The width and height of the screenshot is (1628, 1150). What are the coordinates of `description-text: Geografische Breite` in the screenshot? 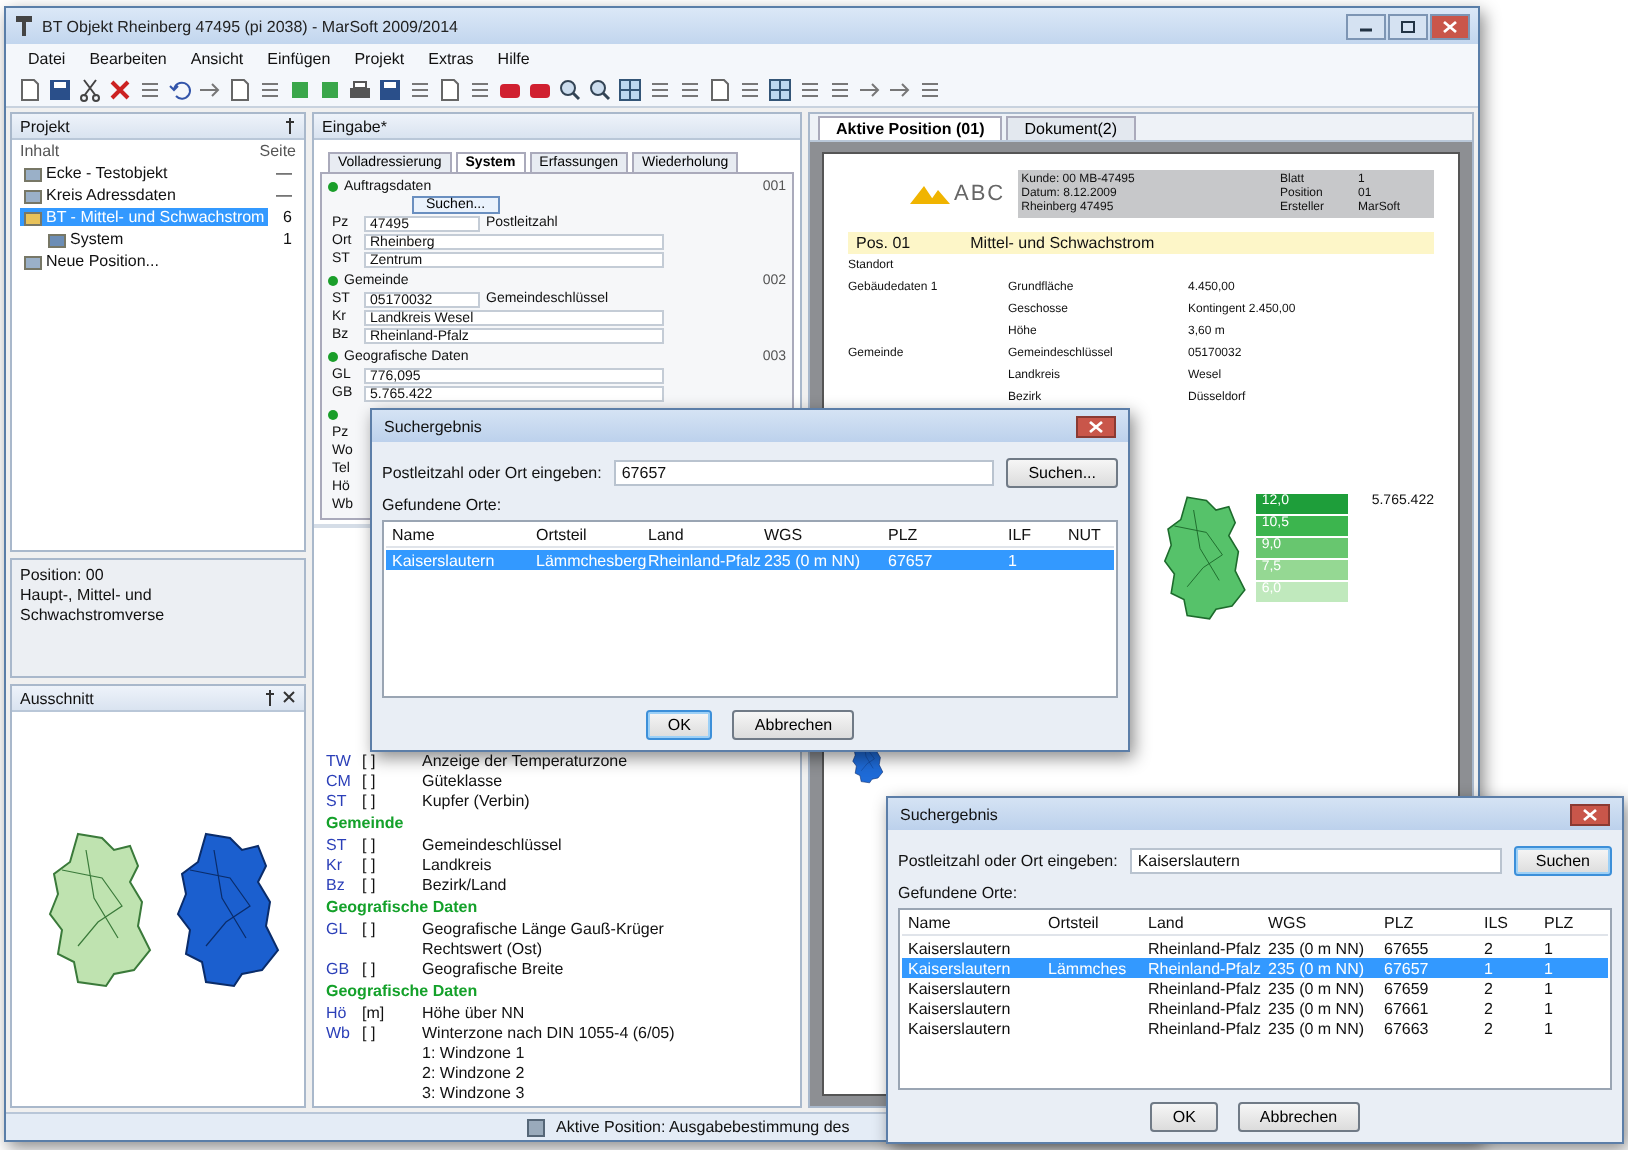 It's located at (493, 968).